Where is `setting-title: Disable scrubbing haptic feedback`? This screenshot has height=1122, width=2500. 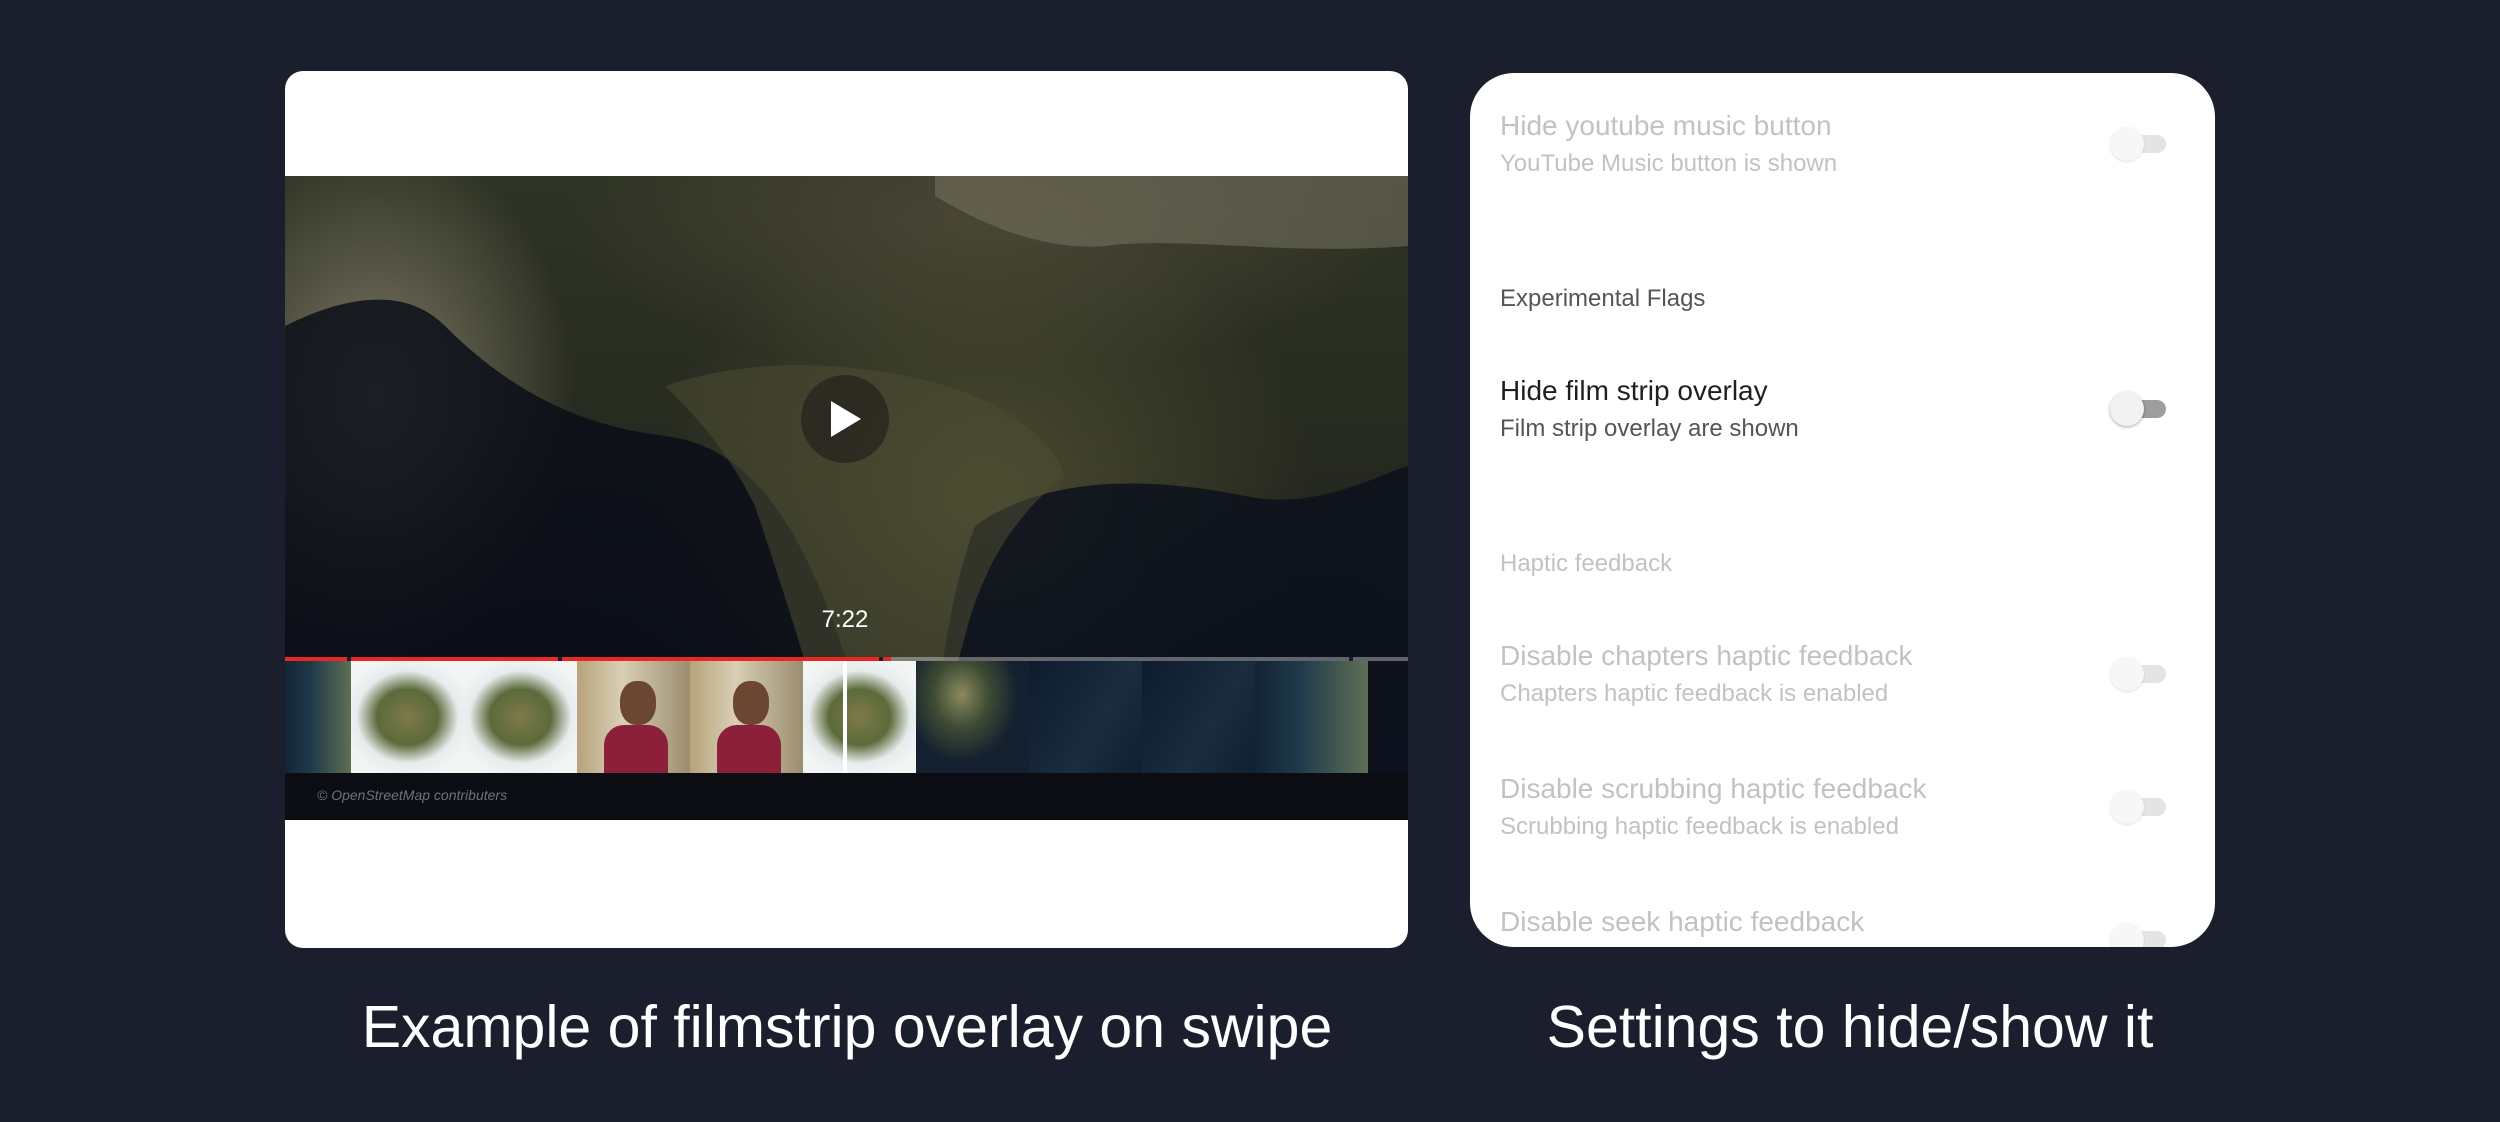 setting-title: Disable scrubbing haptic feedback is located at coordinates (1713, 788).